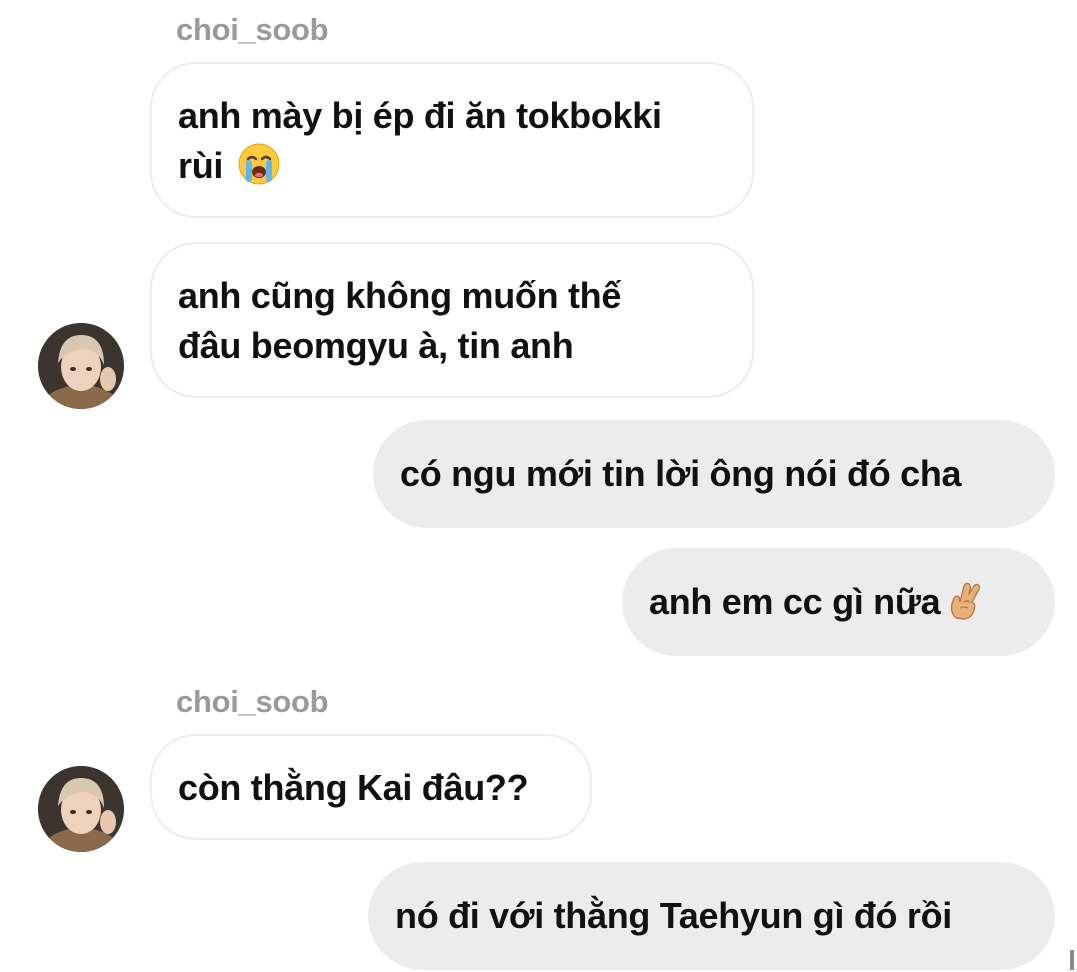  Describe the element at coordinates (420, 115) in the screenshot. I see `message-text-line: anh mày bị ép đi ăn tokbokki` at that location.